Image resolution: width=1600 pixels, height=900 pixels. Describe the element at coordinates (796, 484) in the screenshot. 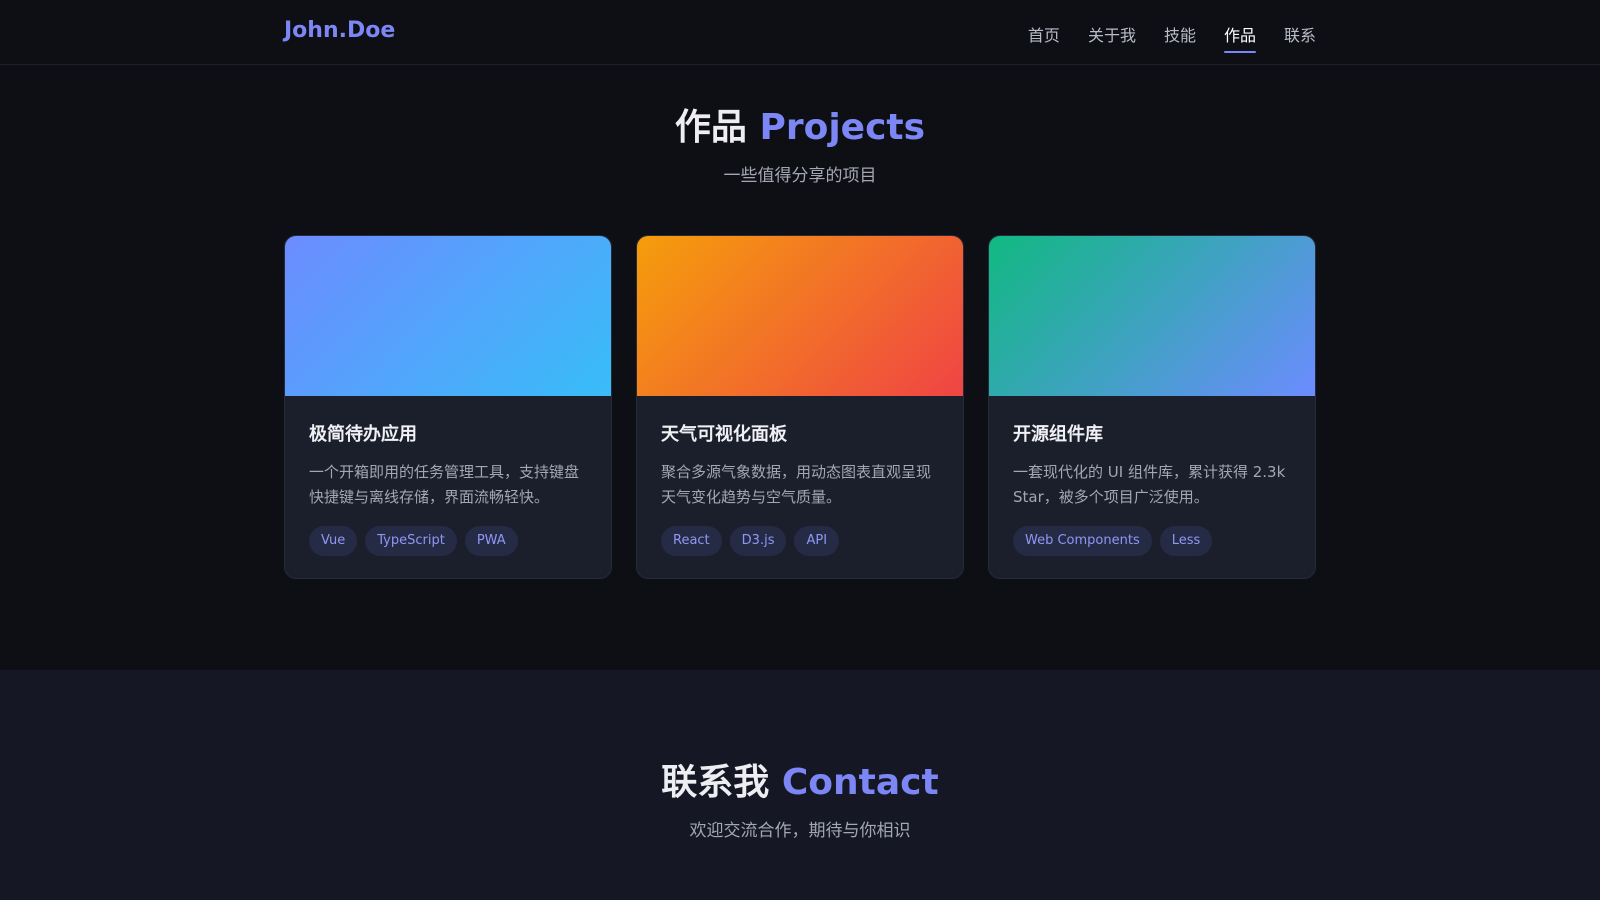

I see `project-description: 聚合多源气象数据，用动态图表直观呈现天气变化趋势与空气质量。` at that location.